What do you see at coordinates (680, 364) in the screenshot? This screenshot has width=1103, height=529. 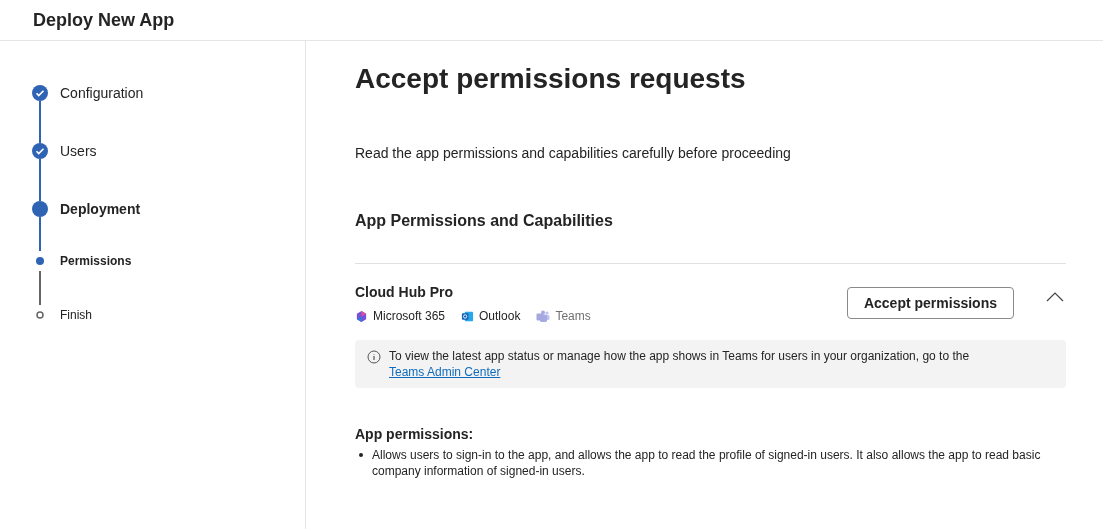 I see `info-text: To view the latest app status or manage how the app shows in Teams for users in your organization, go to the Teams Admin Center` at bounding box center [680, 364].